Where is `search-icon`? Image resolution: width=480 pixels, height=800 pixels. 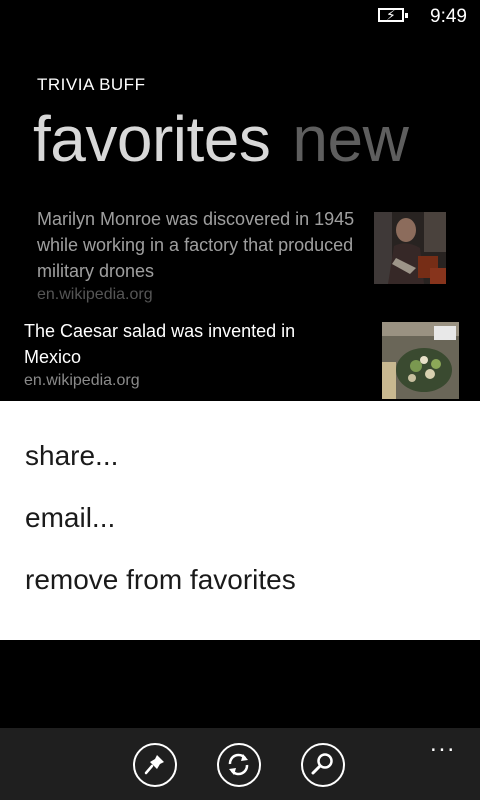 search-icon is located at coordinates (322, 764).